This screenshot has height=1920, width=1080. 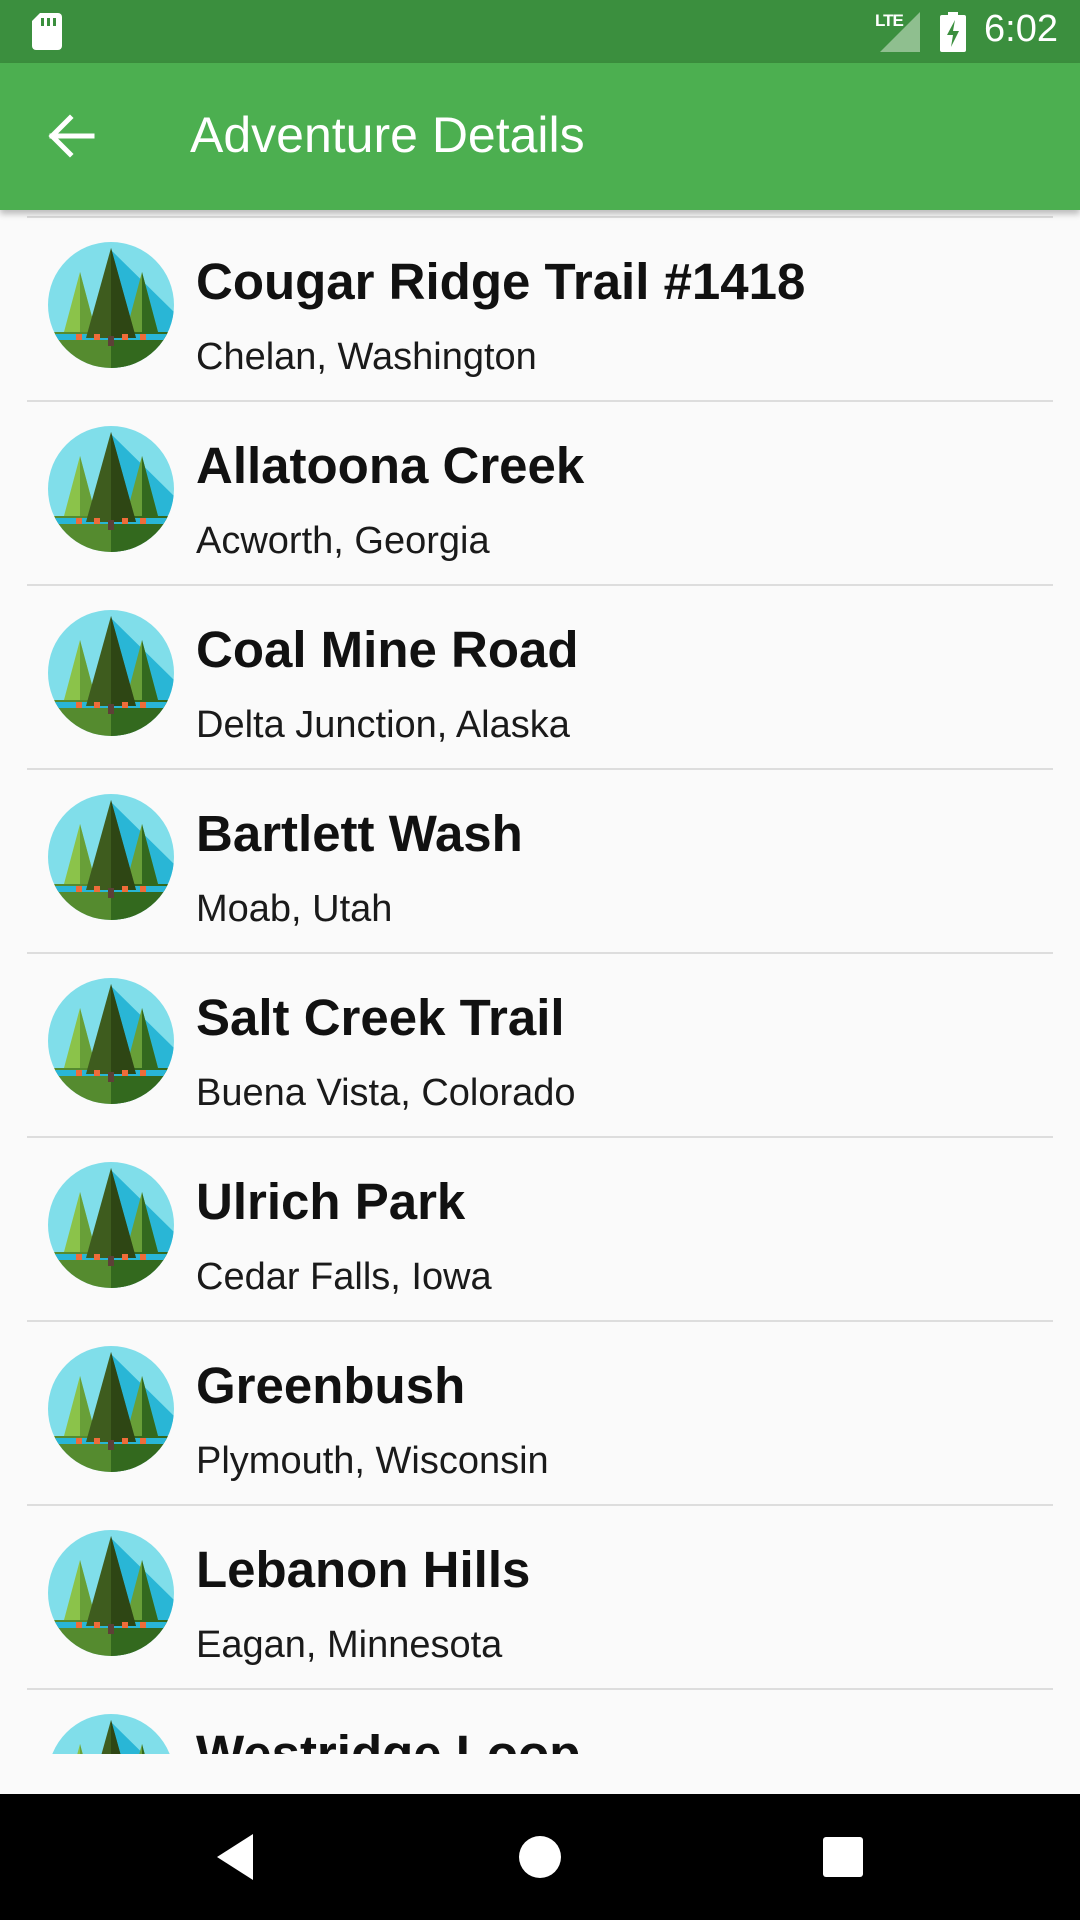 What do you see at coordinates (388, 1739) in the screenshot?
I see `trail-name: Westridge Loop` at bounding box center [388, 1739].